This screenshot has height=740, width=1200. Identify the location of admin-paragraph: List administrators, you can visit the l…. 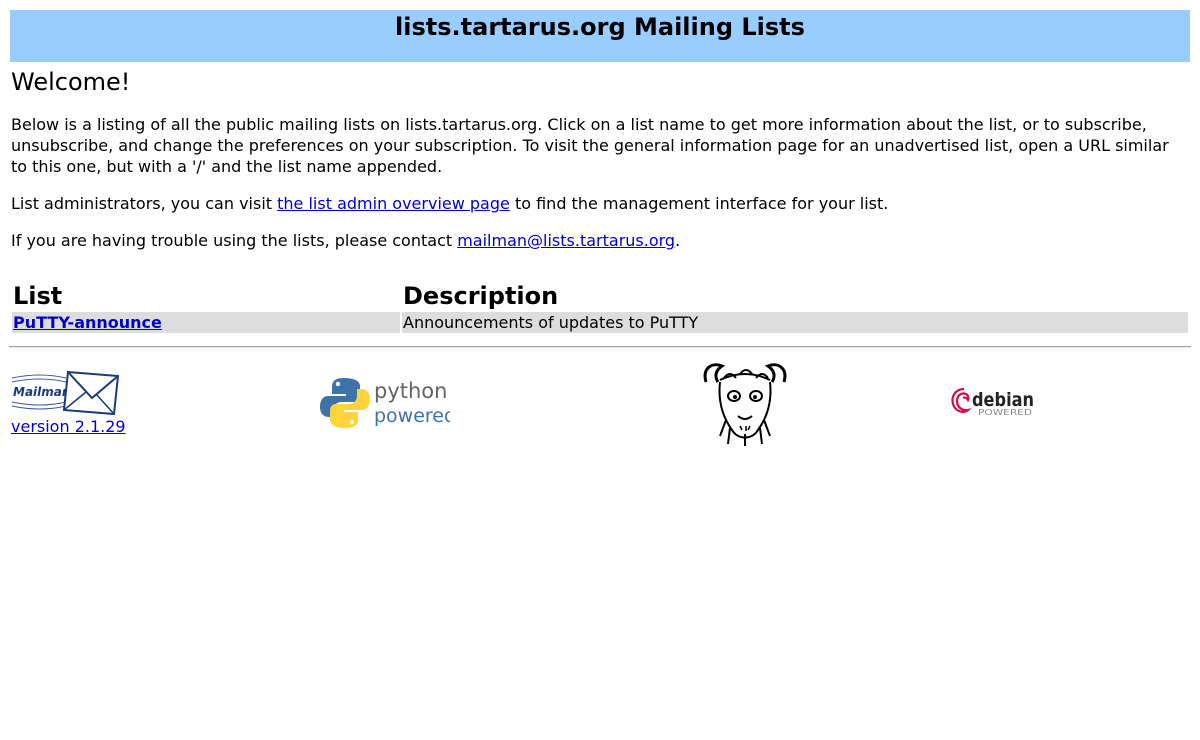
(596, 203).